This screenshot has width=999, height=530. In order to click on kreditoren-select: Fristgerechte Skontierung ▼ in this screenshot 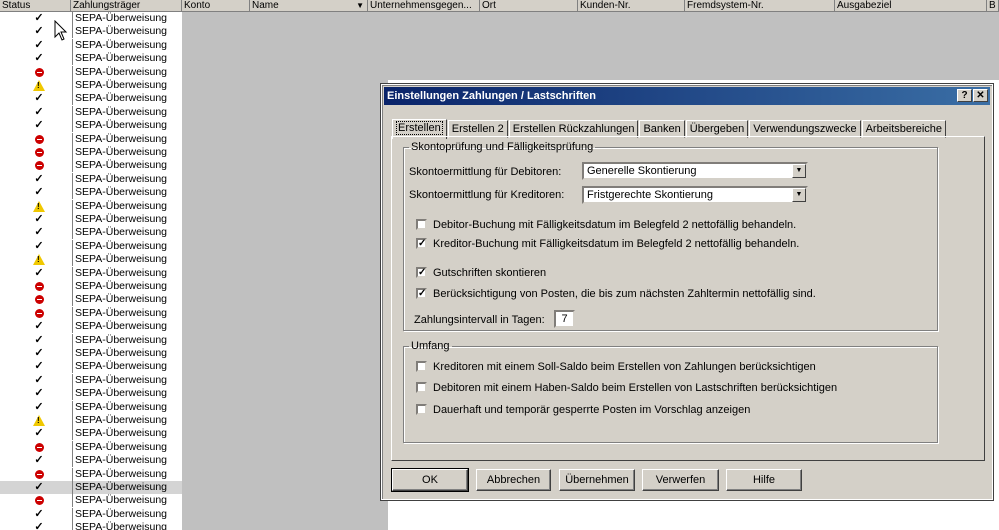, I will do `click(695, 195)`.